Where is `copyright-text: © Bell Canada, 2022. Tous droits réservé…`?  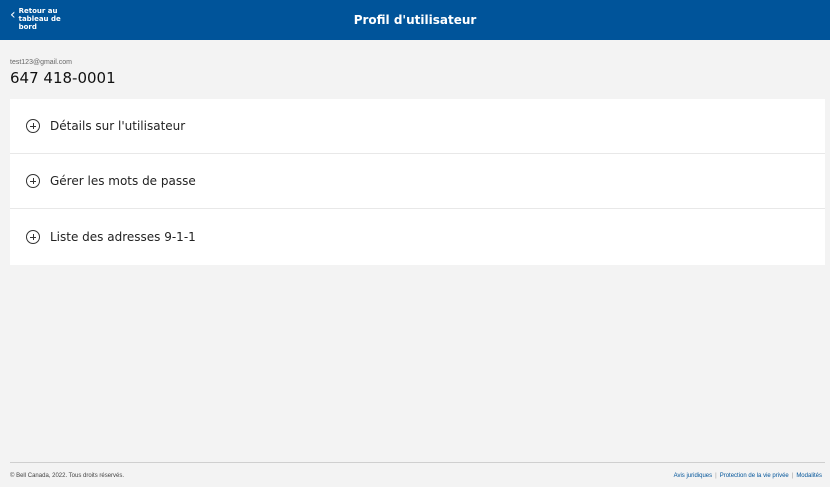 copyright-text: © Bell Canada, 2022. Tous droits réservé… is located at coordinates (67, 476).